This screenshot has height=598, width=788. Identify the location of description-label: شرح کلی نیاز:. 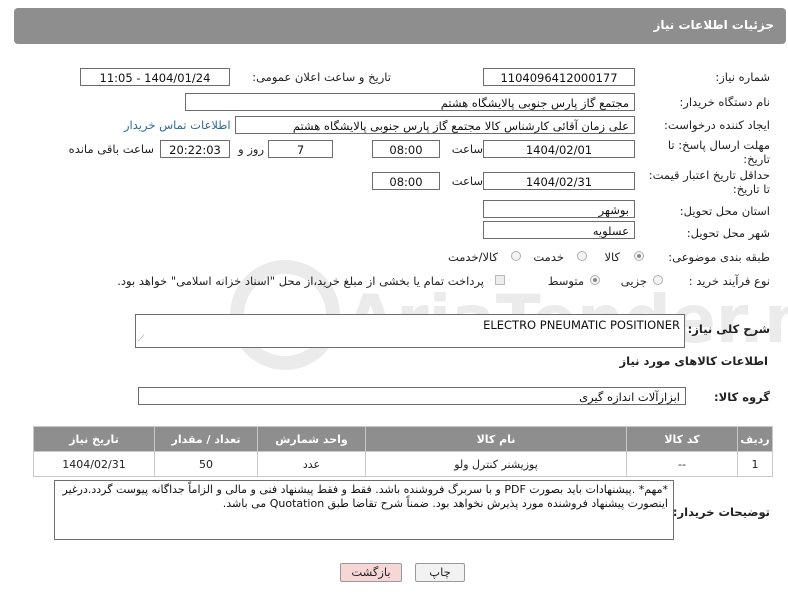
(728, 329).